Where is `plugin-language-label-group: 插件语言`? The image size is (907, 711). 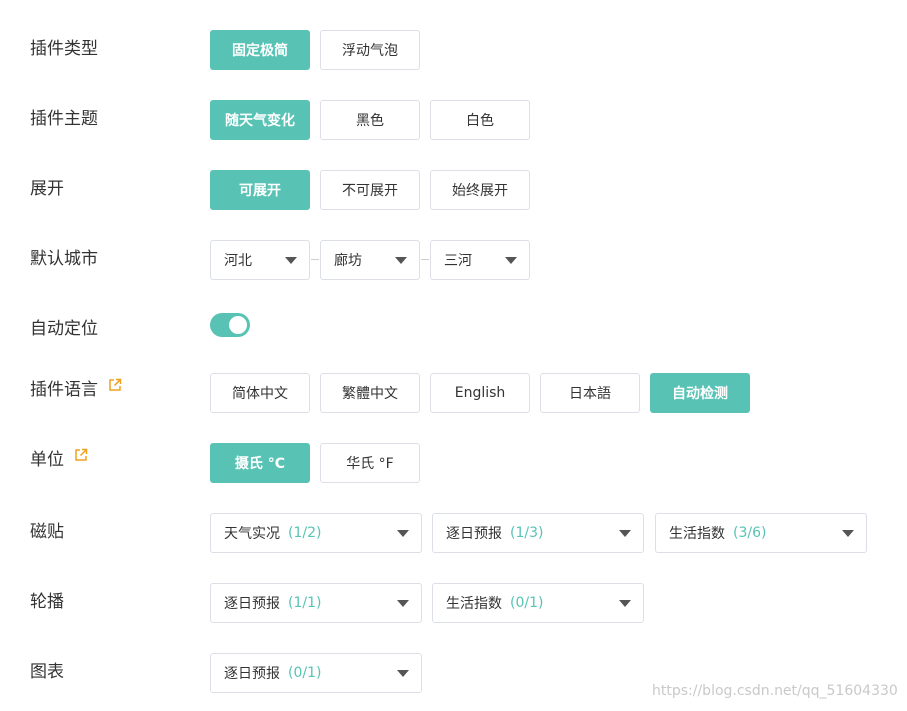 plugin-language-label-group: 插件语言 is located at coordinates (76, 387).